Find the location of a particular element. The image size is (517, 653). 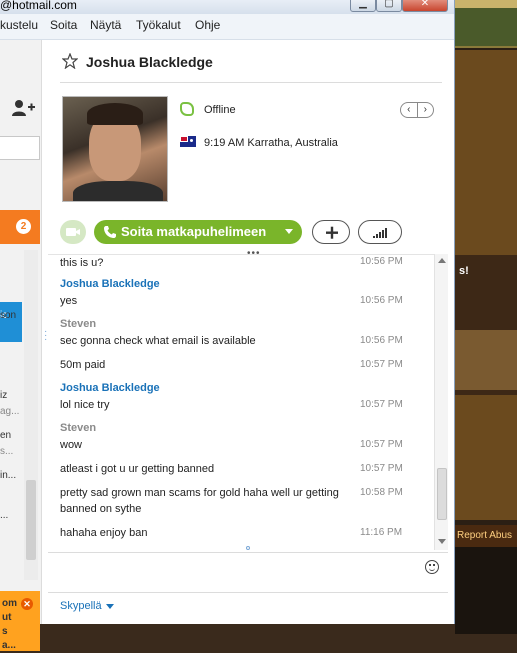

menu-call: Soita is located at coordinates (63, 25).